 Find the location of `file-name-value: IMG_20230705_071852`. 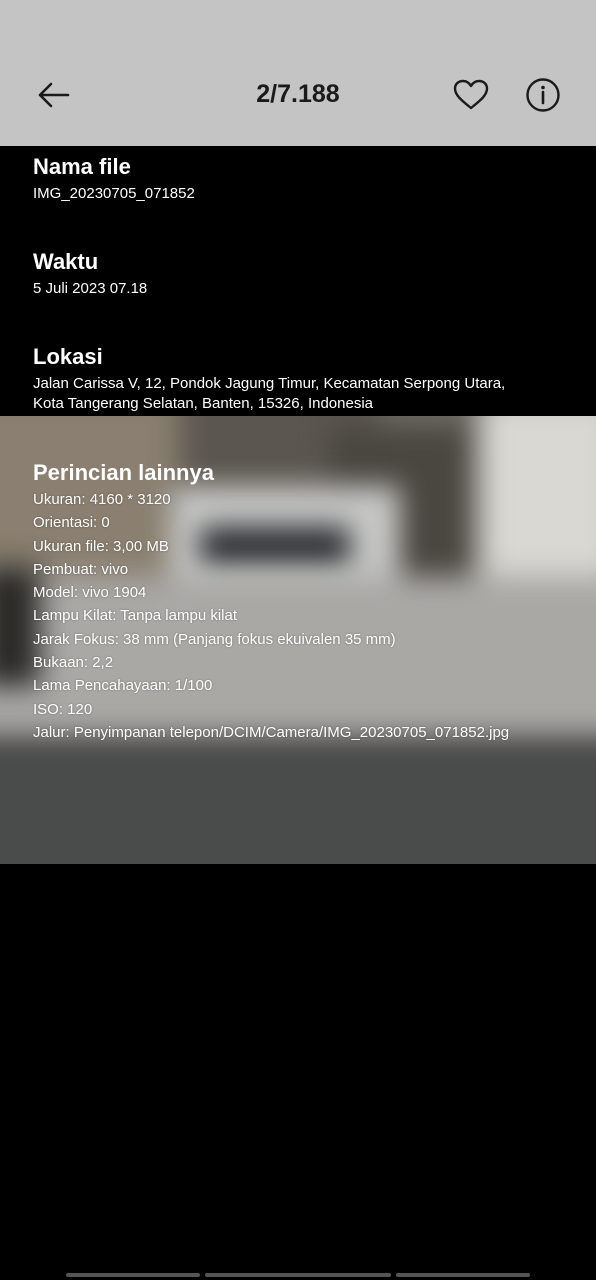

file-name-value: IMG_20230705_071852 is located at coordinates (114, 193).